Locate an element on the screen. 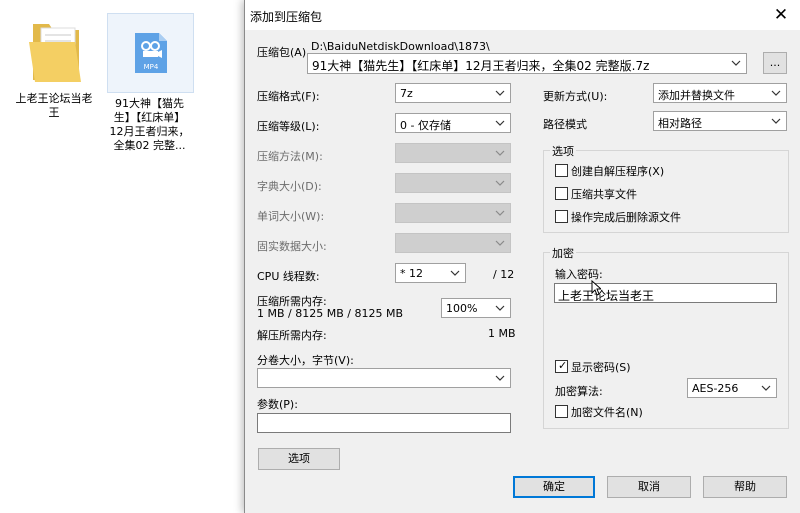  parameters-input is located at coordinates (384, 423).